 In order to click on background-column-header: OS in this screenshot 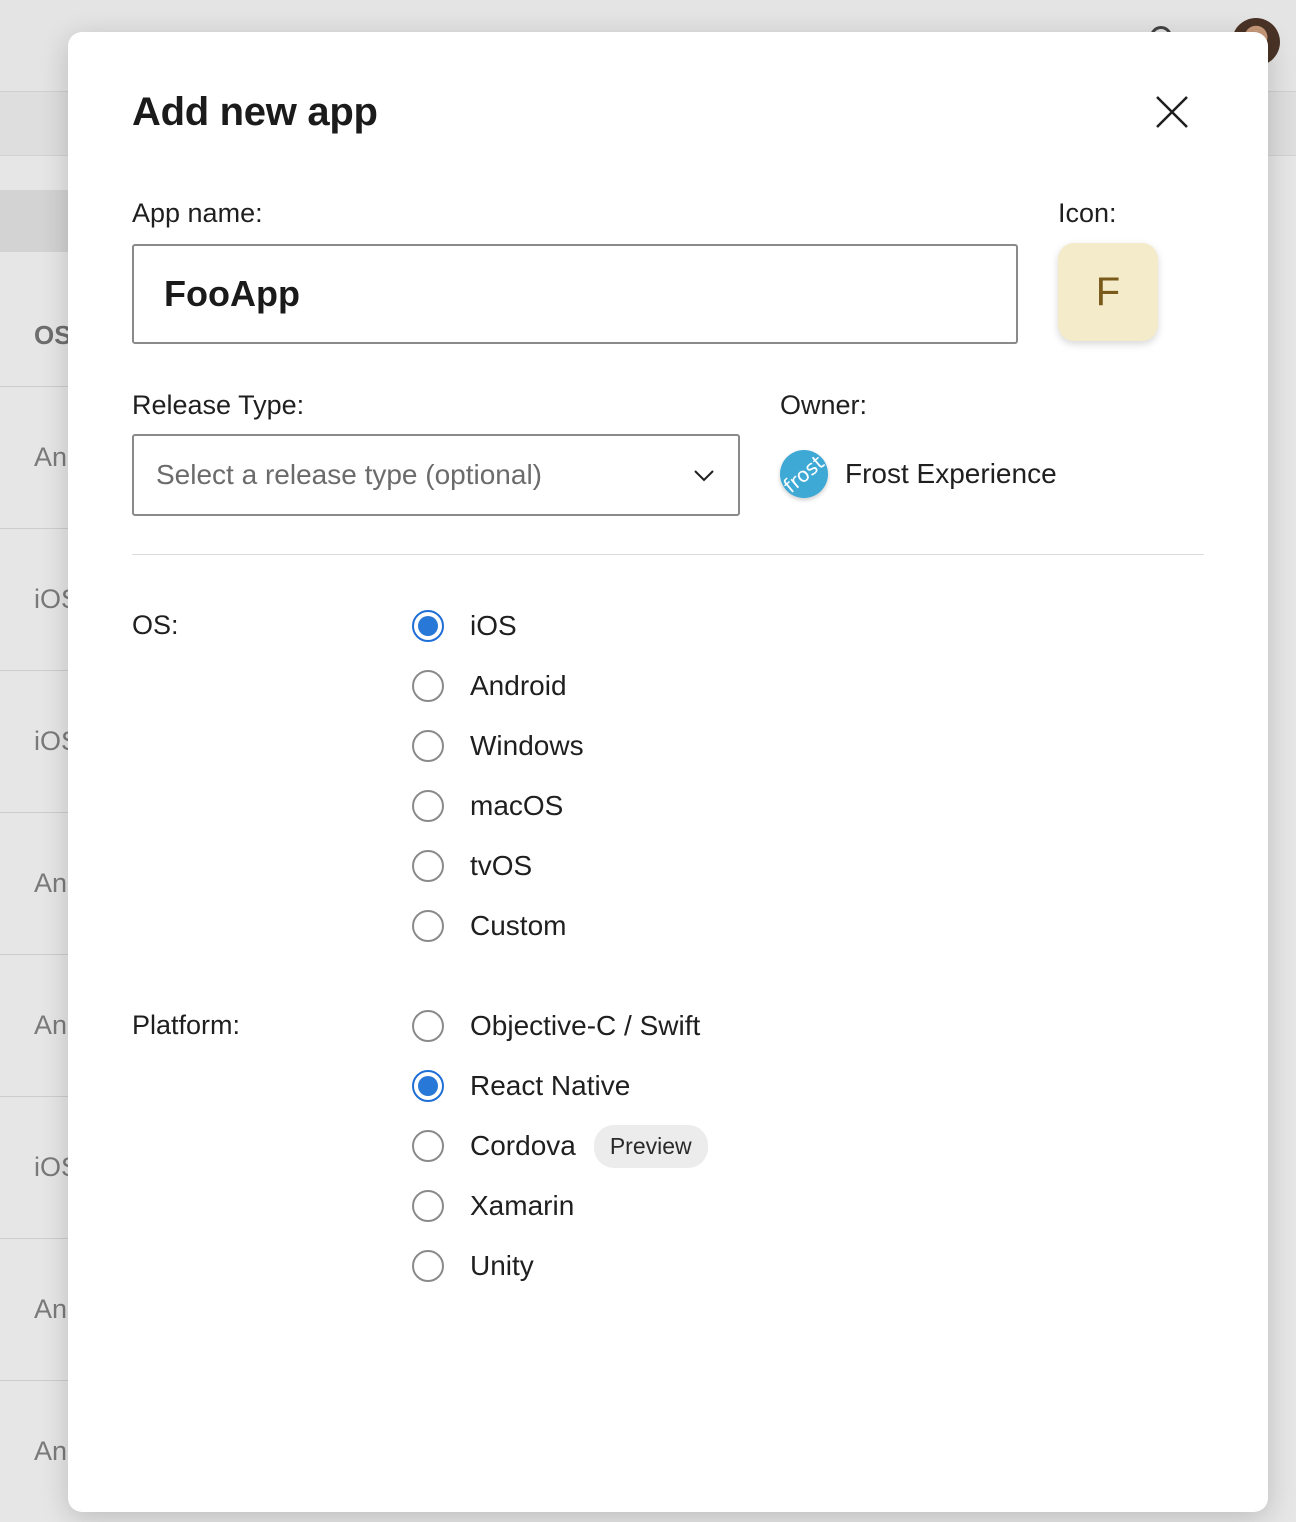, I will do `click(53, 335)`.